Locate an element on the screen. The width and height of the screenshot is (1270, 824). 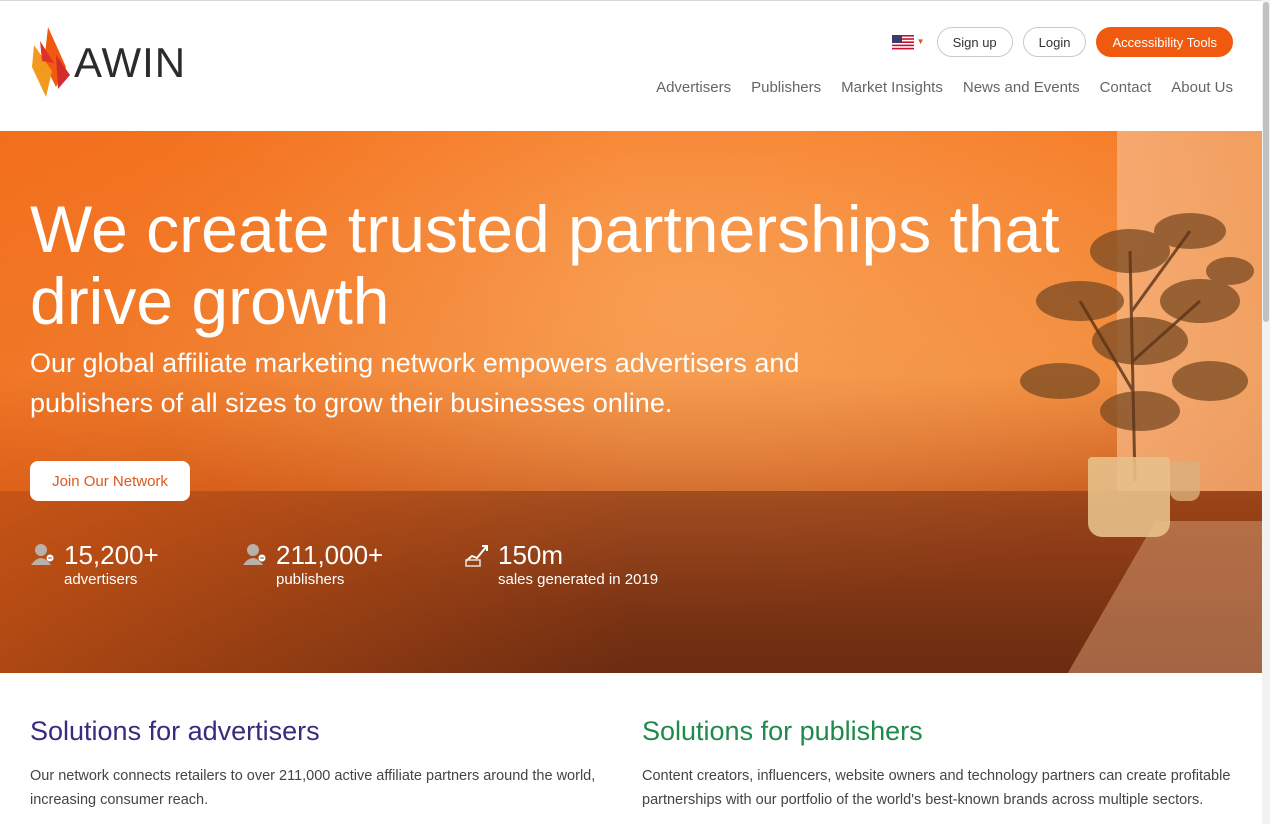
language-selector: ▼ is located at coordinates (908, 42).